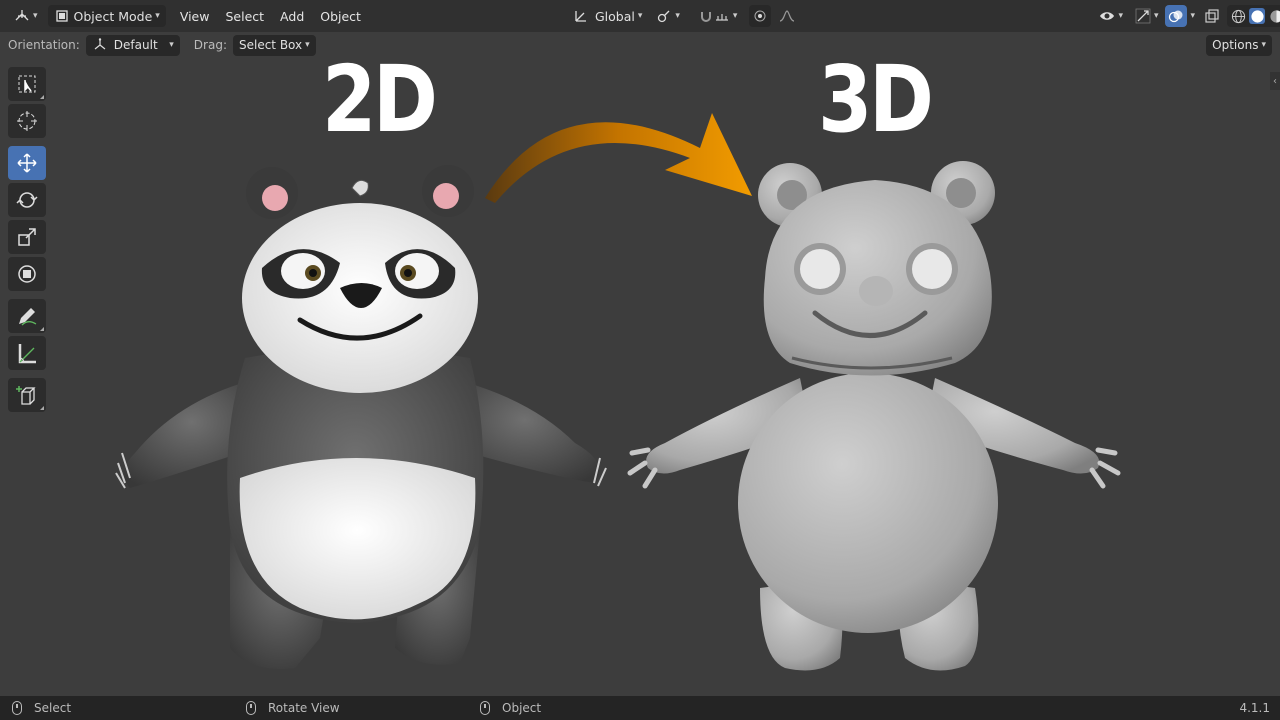 The width and height of the screenshot is (1280, 720). I want to click on add-cube-icon, so click(26, 395).